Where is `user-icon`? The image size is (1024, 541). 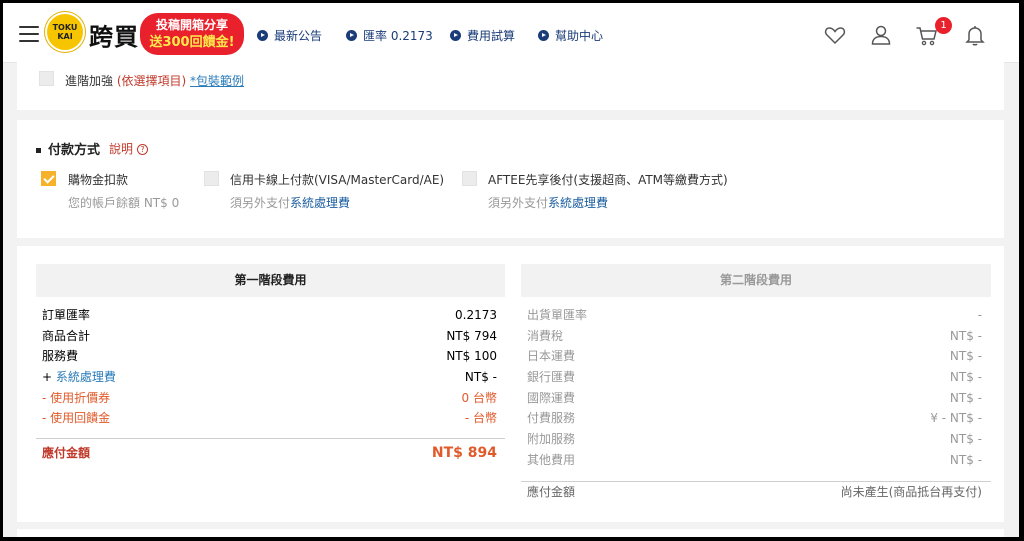 user-icon is located at coordinates (881, 35).